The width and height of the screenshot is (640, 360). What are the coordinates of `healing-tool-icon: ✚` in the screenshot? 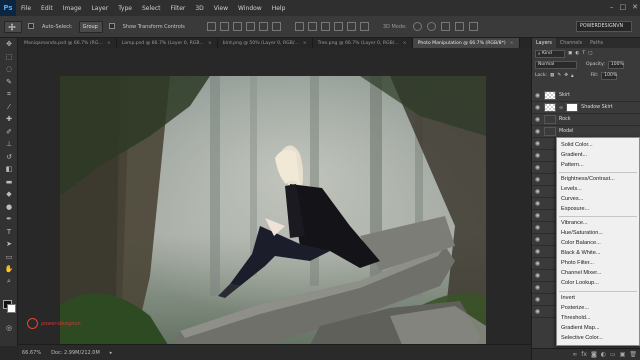 It's located at (9, 119).